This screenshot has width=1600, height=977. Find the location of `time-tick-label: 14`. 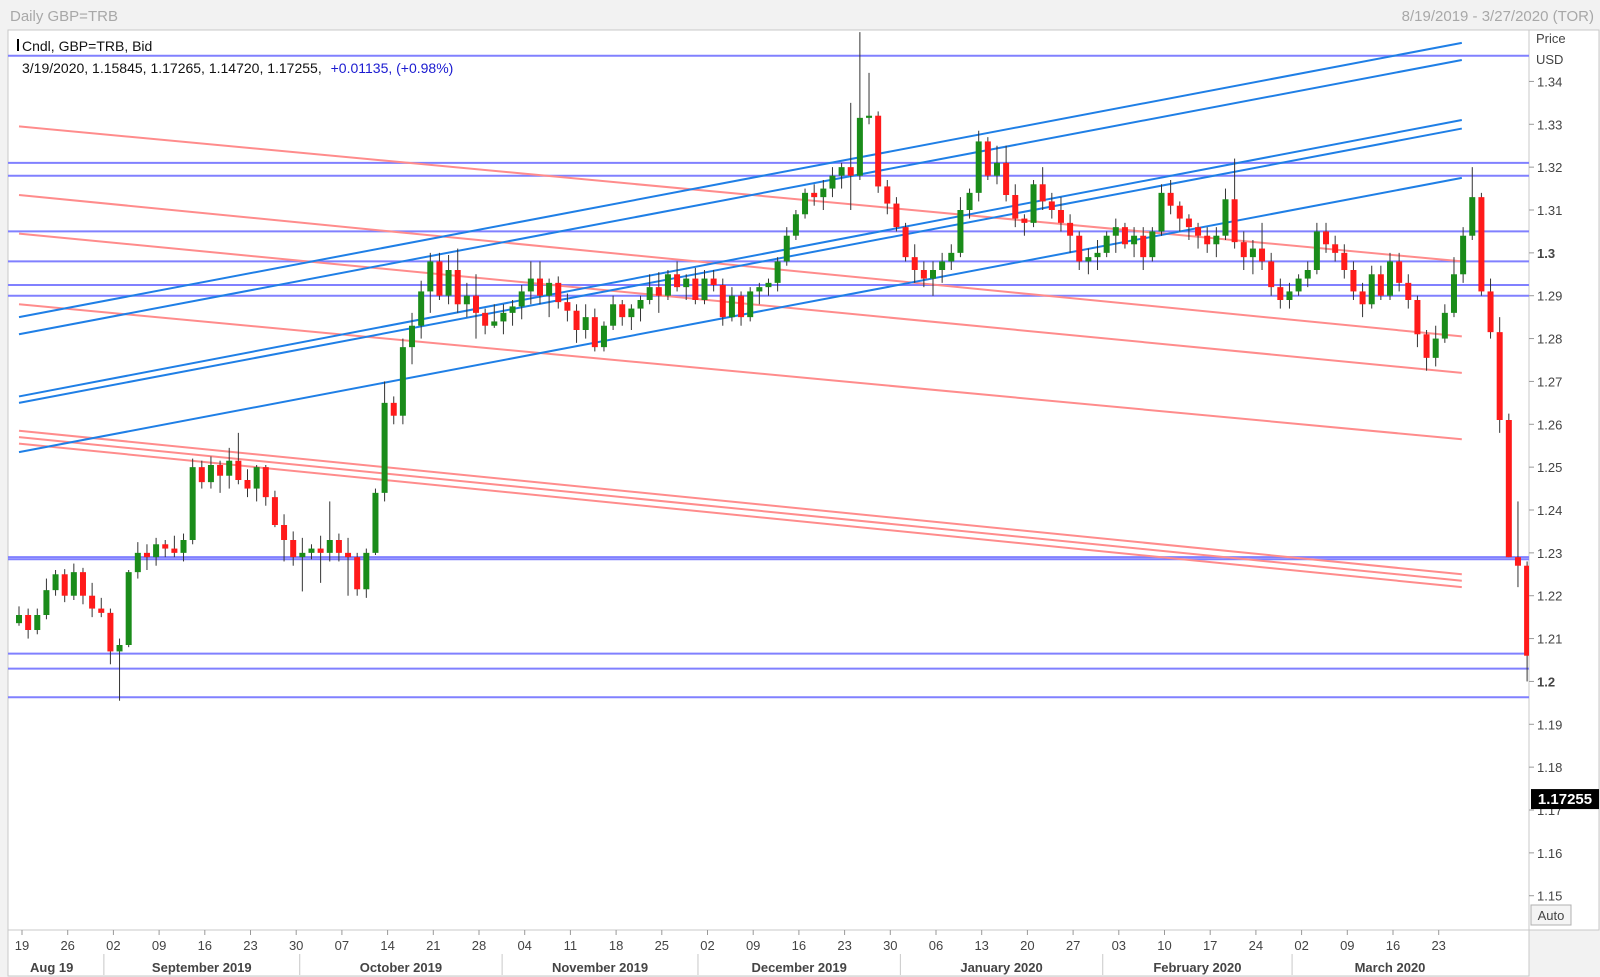

time-tick-label: 14 is located at coordinates (387, 945).